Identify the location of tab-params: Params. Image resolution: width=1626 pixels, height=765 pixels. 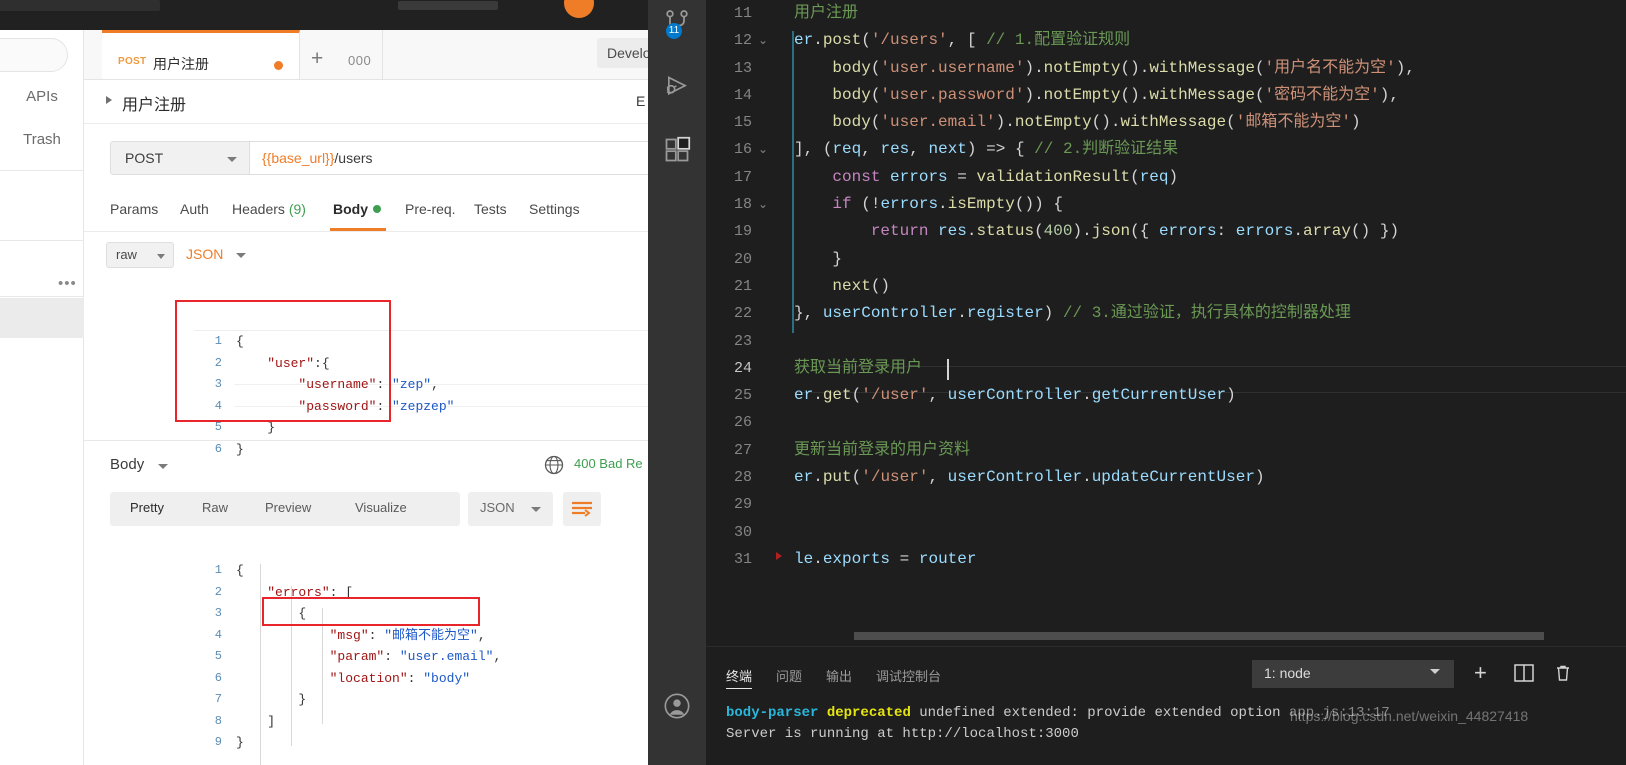
(134, 209).